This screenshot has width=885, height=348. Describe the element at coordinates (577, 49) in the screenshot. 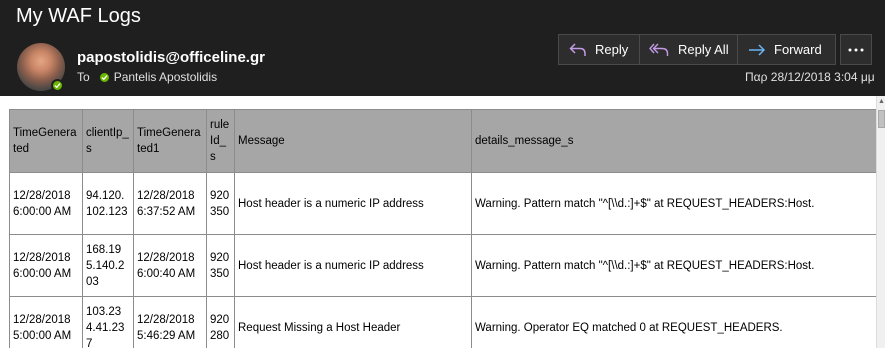

I see `reply-arrow-icon` at that location.